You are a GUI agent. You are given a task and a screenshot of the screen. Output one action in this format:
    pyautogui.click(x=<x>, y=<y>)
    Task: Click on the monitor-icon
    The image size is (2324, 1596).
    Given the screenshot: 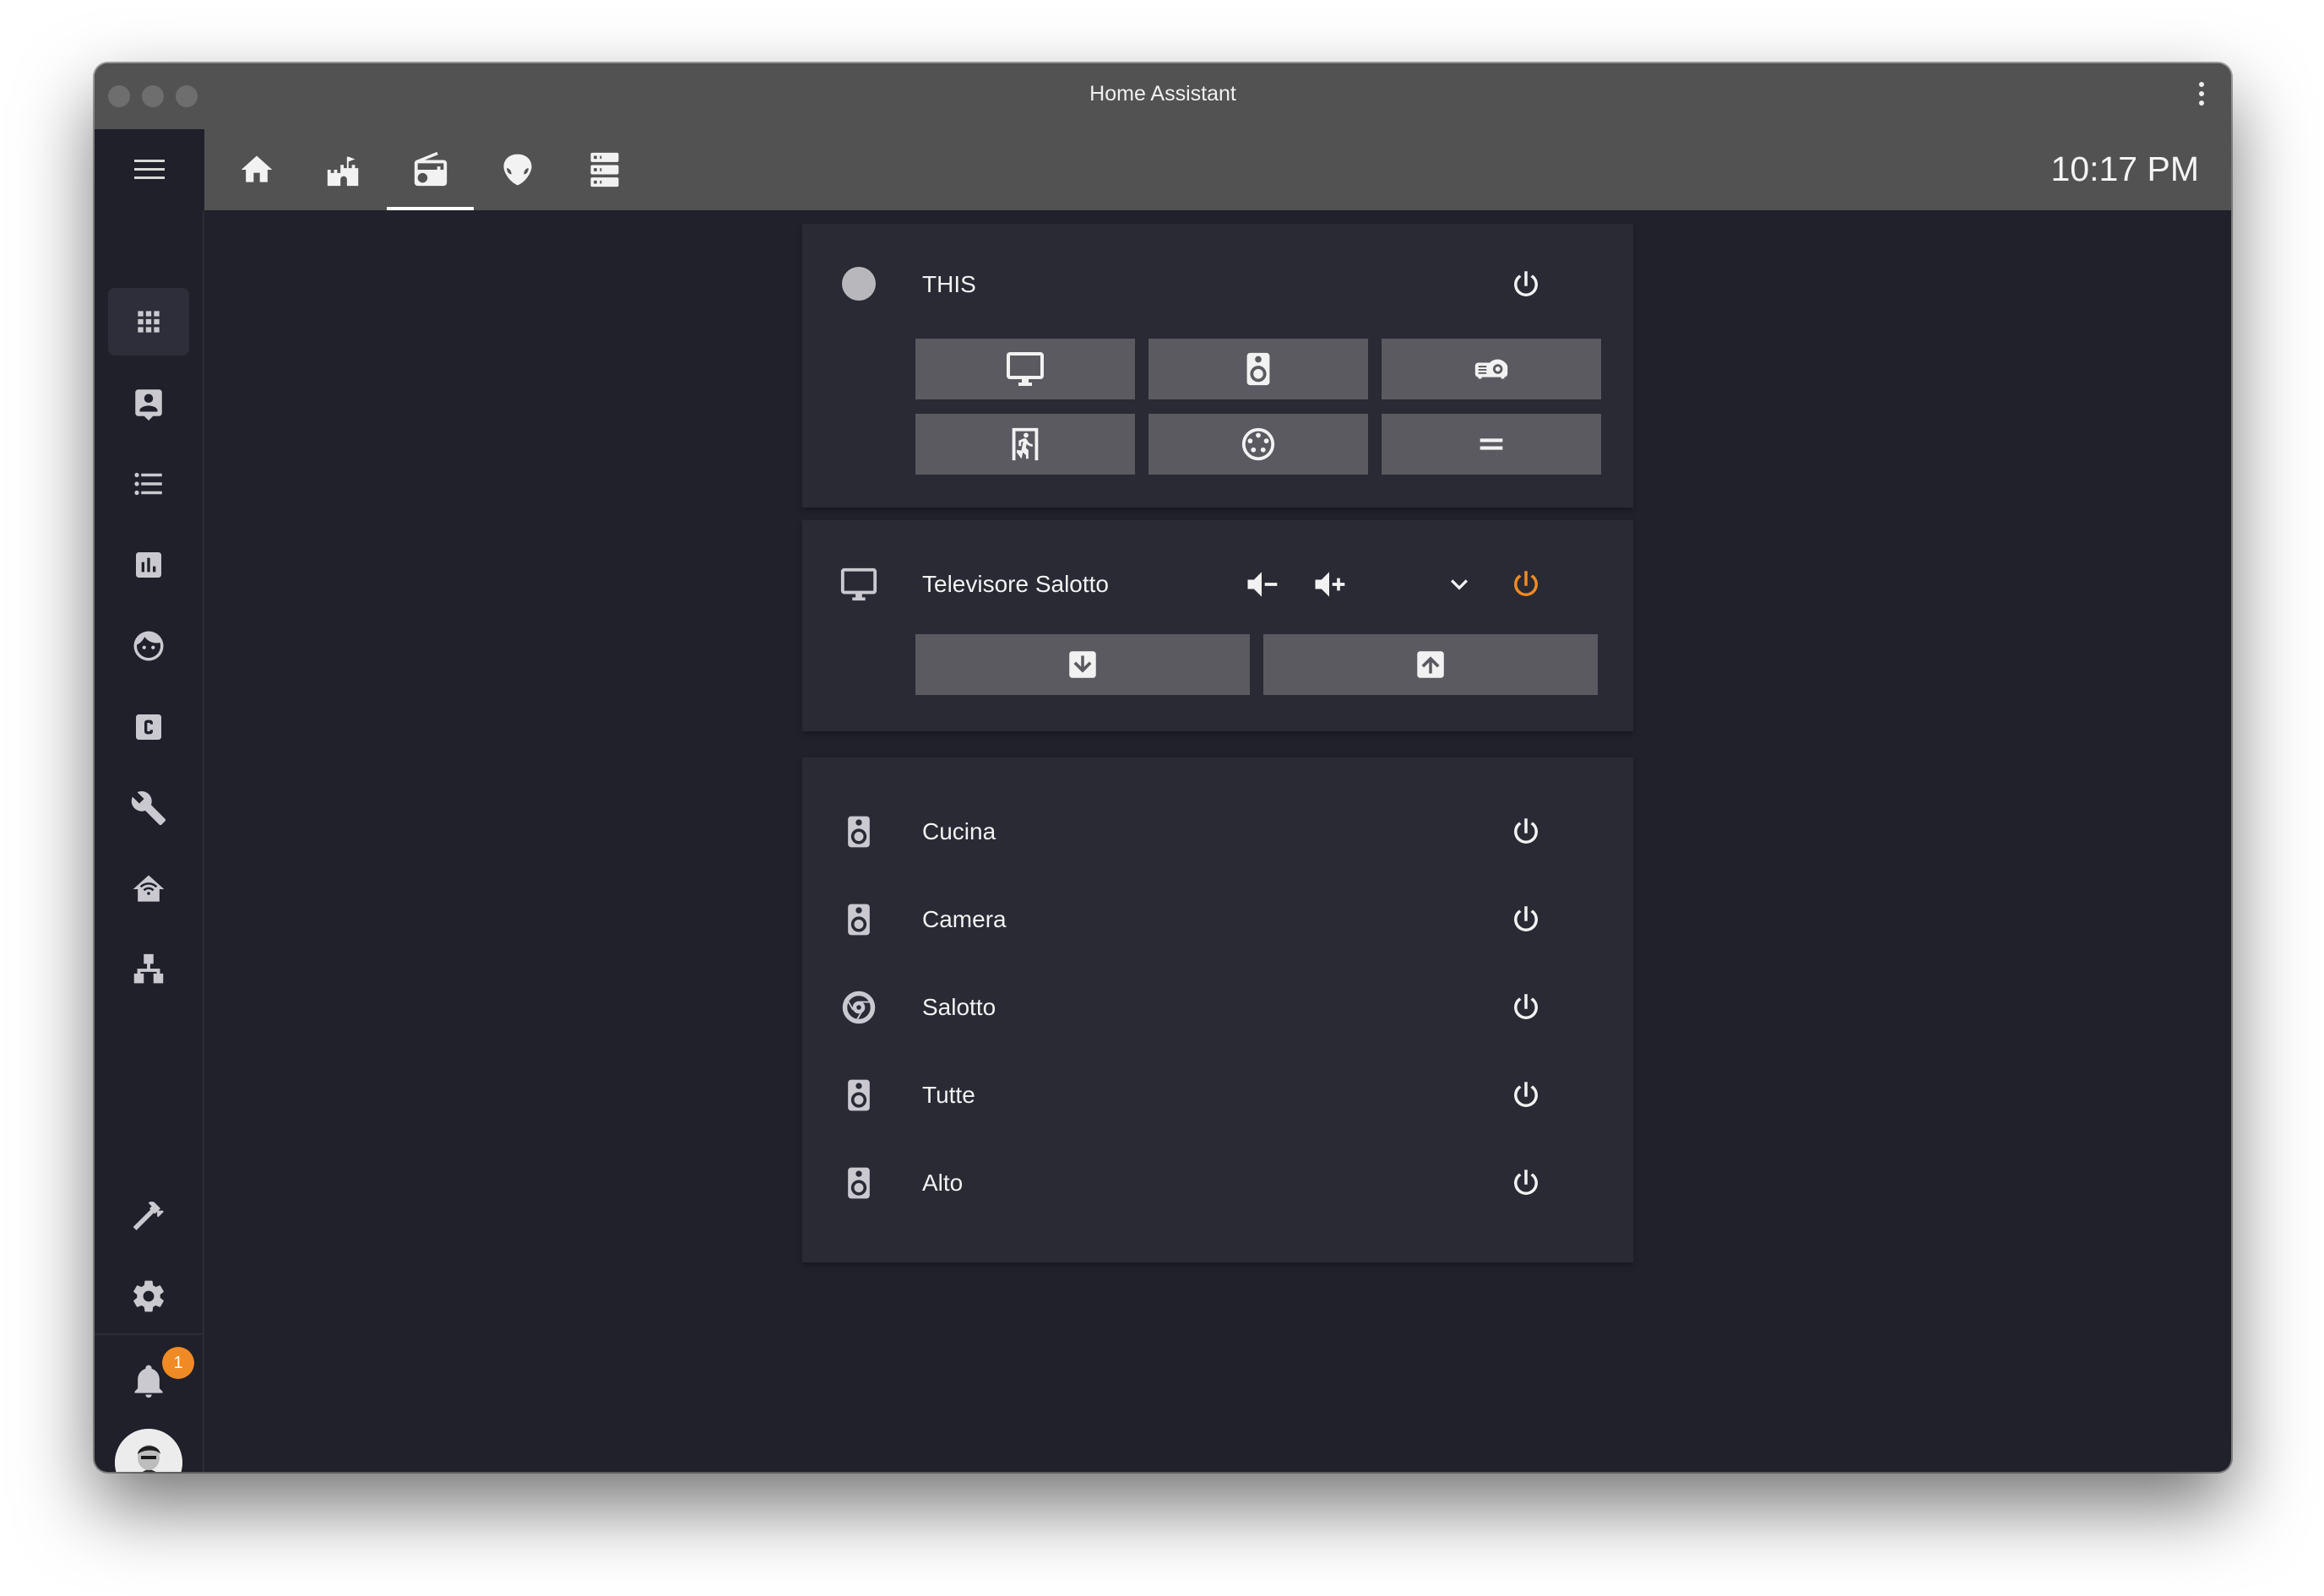 What is the action you would take?
    pyautogui.click(x=1025, y=369)
    